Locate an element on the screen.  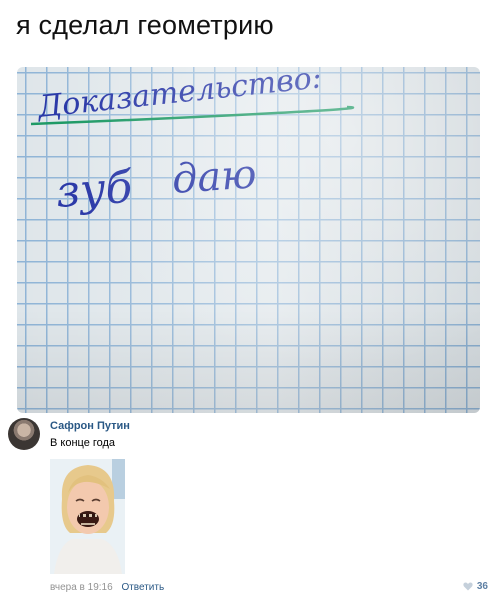
laughing-woman-photo is located at coordinates (87, 516).